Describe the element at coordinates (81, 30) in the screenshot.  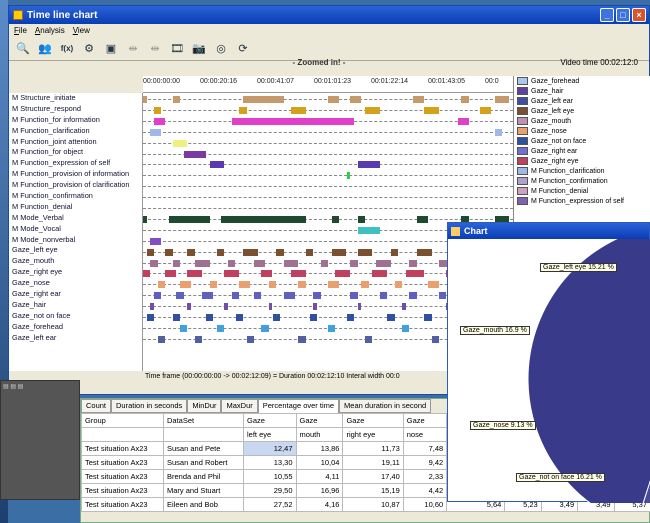
I see `menu-view: View` at that location.